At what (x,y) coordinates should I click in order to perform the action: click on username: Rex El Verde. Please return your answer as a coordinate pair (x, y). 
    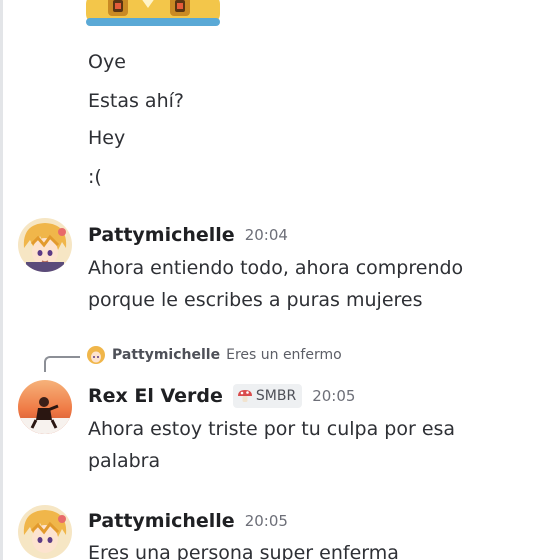
    Looking at the image, I should click on (155, 396).